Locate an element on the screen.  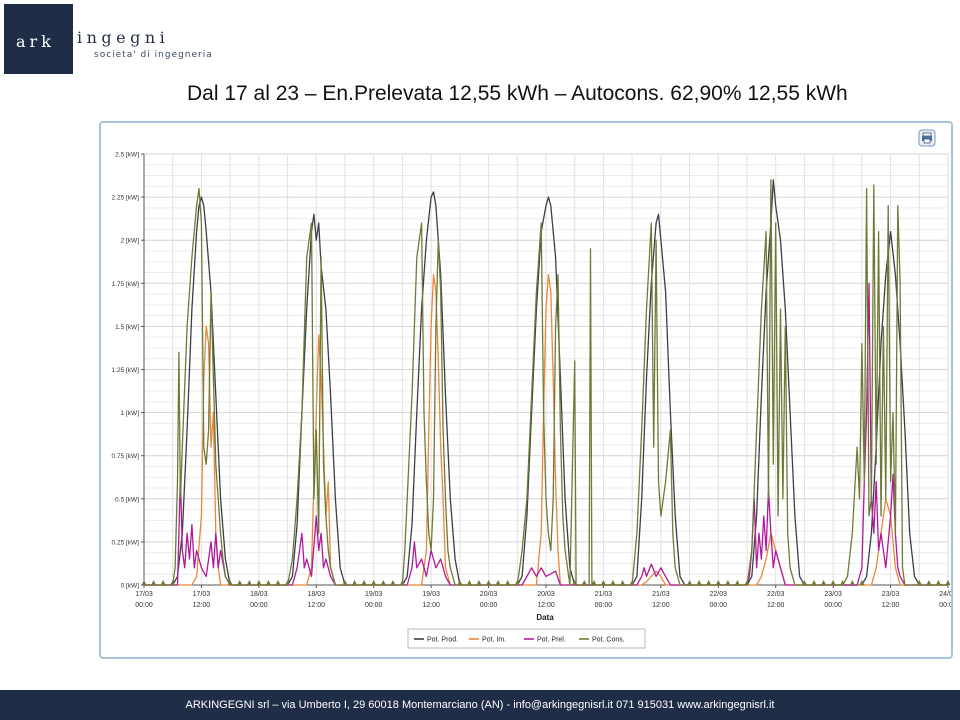
x-tick-label-day: 24/03 is located at coordinates (945, 594).